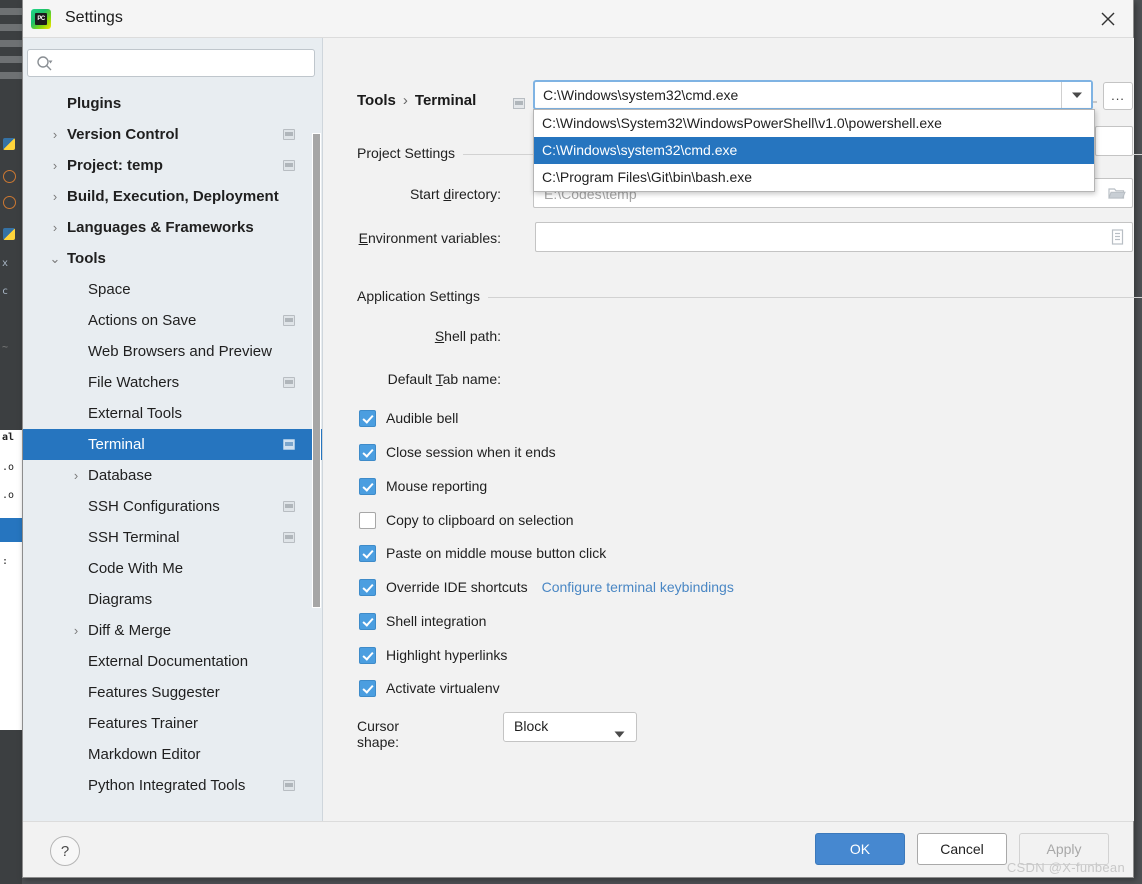  Describe the element at coordinates (172, 382) in the screenshot. I see `sidebar-item-file-watchers: File Watchers` at that location.